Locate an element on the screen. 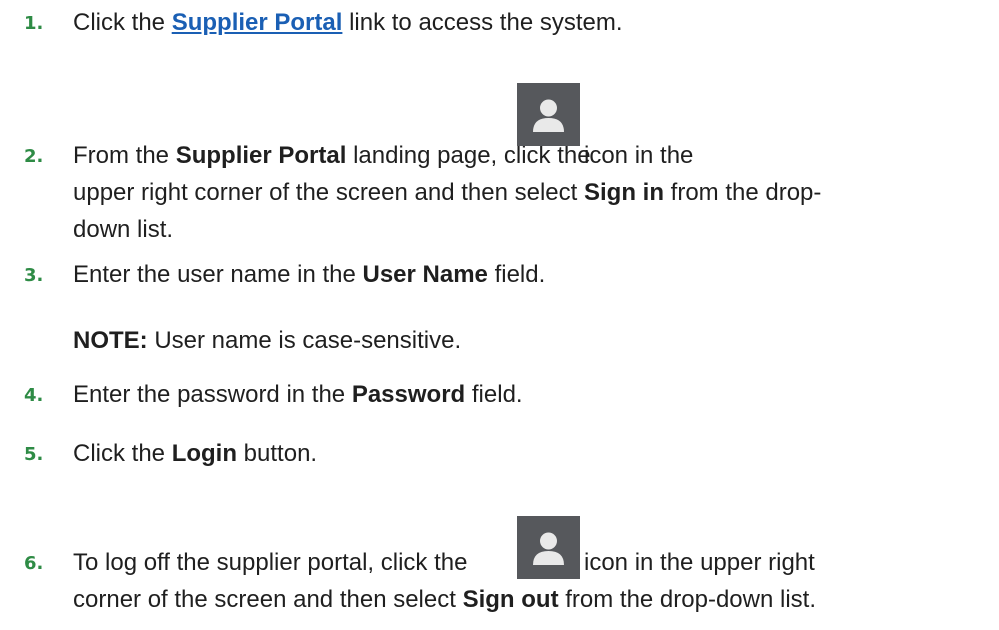  step-text: down list. is located at coordinates (123, 229).